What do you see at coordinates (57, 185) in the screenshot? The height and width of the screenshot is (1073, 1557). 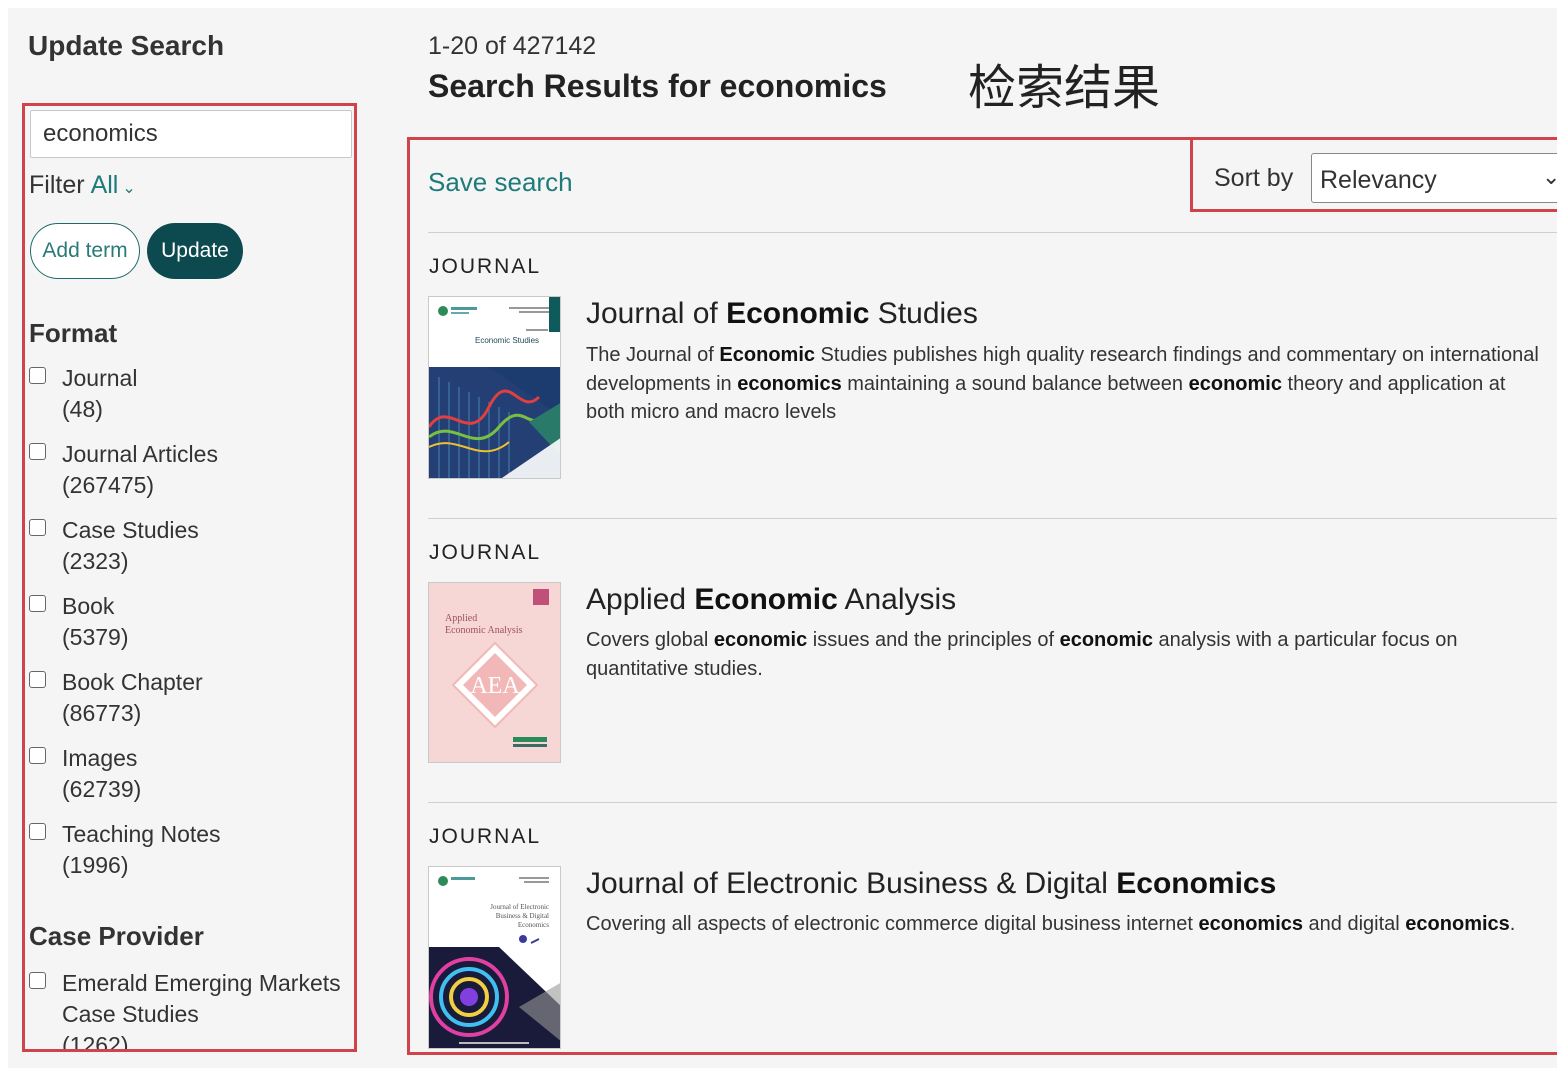 I see `filter-label: Filter` at bounding box center [57, 185].